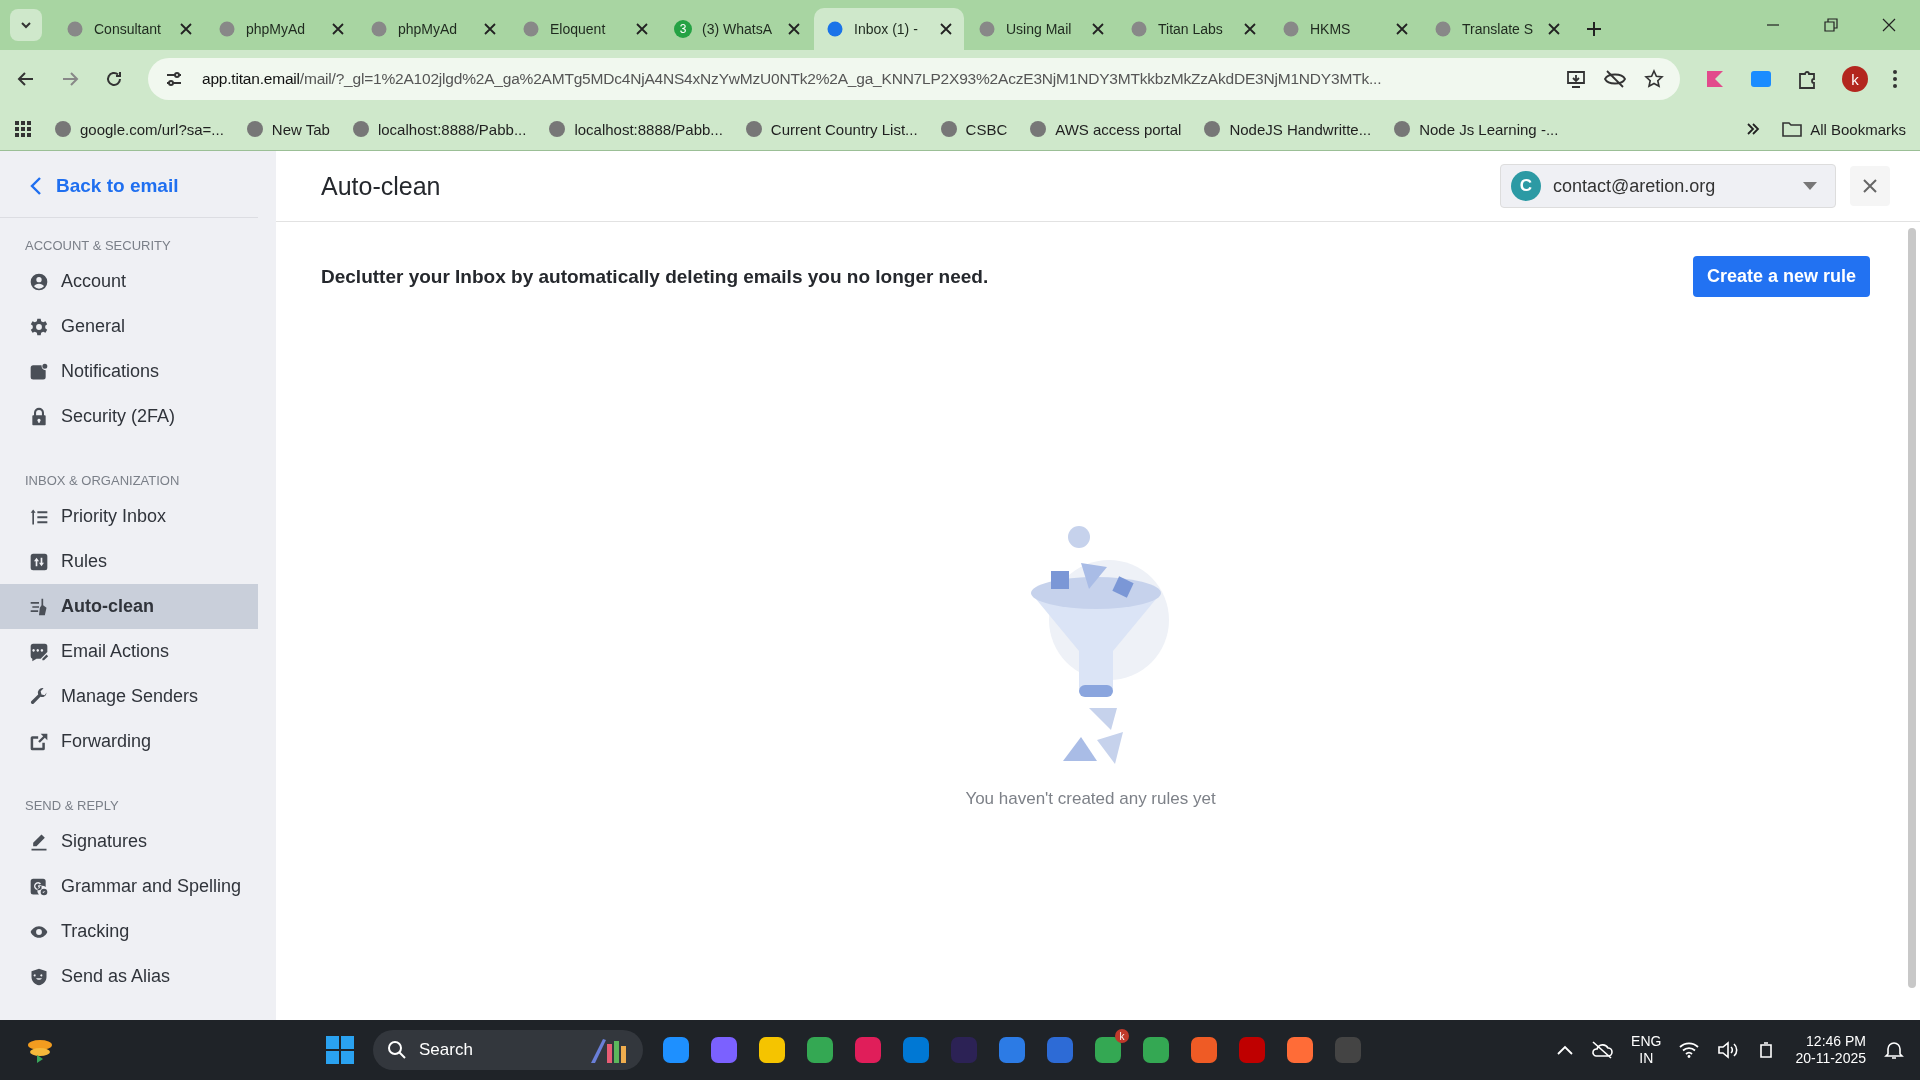 This screenshot has width=1920, height=1080. Describe the element at coordinates (1781, 276) in the screenshot. I see `create-rule-button: Create a new rule` at that location.